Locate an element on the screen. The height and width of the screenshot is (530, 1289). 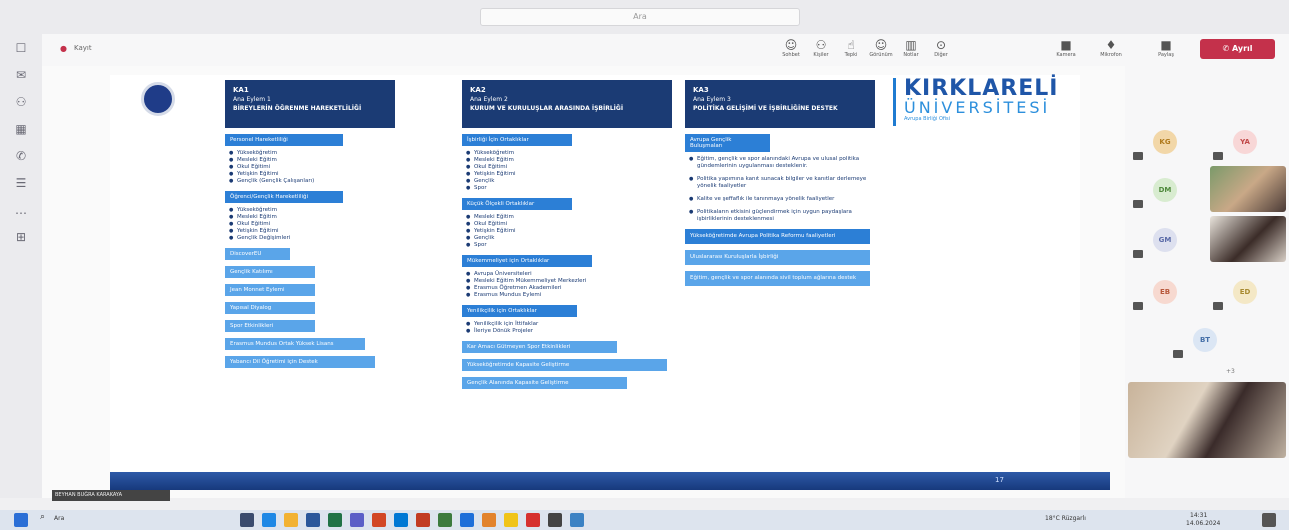
search-icon: ⌕ is located at coordinates (42, 517).